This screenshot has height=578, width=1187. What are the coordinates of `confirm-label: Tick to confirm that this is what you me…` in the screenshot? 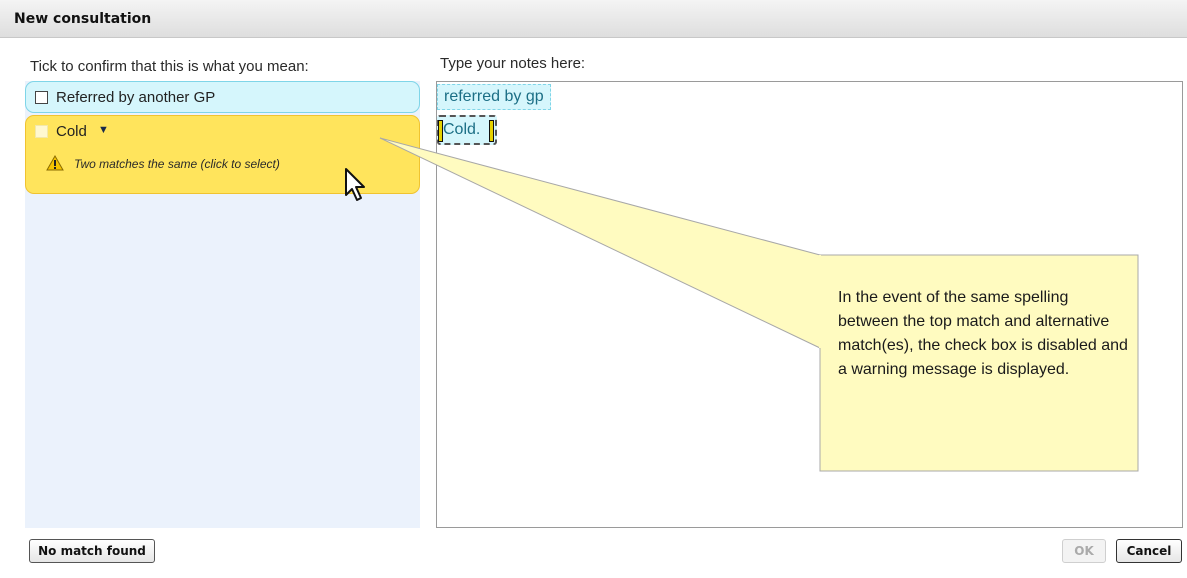 It's located at (169, 66).